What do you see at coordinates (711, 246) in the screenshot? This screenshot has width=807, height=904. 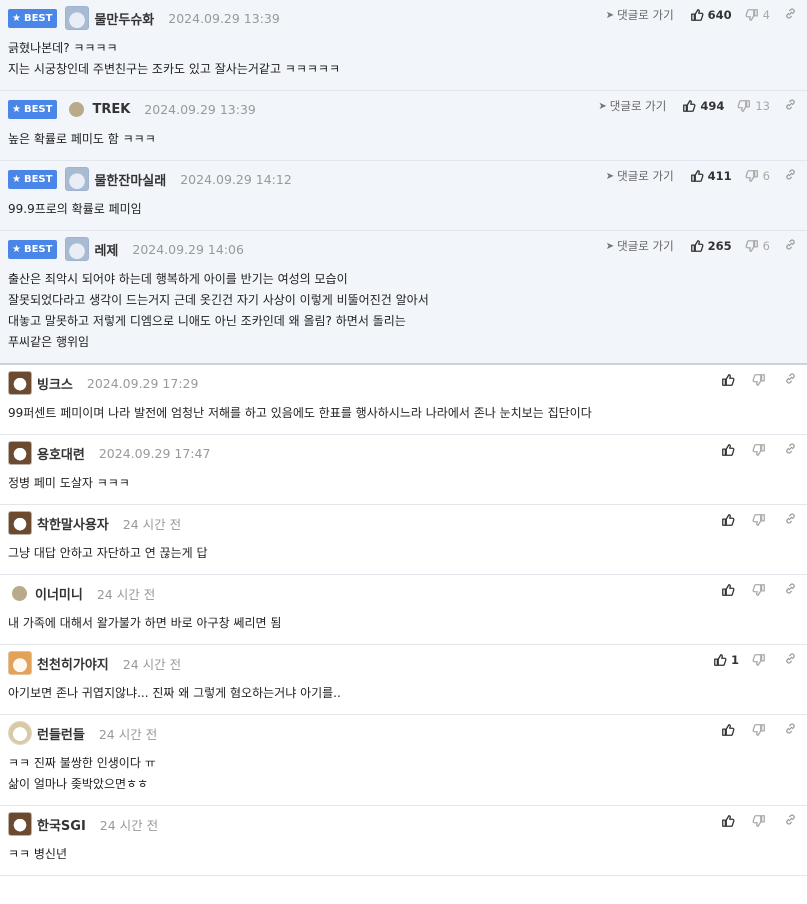 I see `upvote-button: 265` at bounding box center [711, 246].